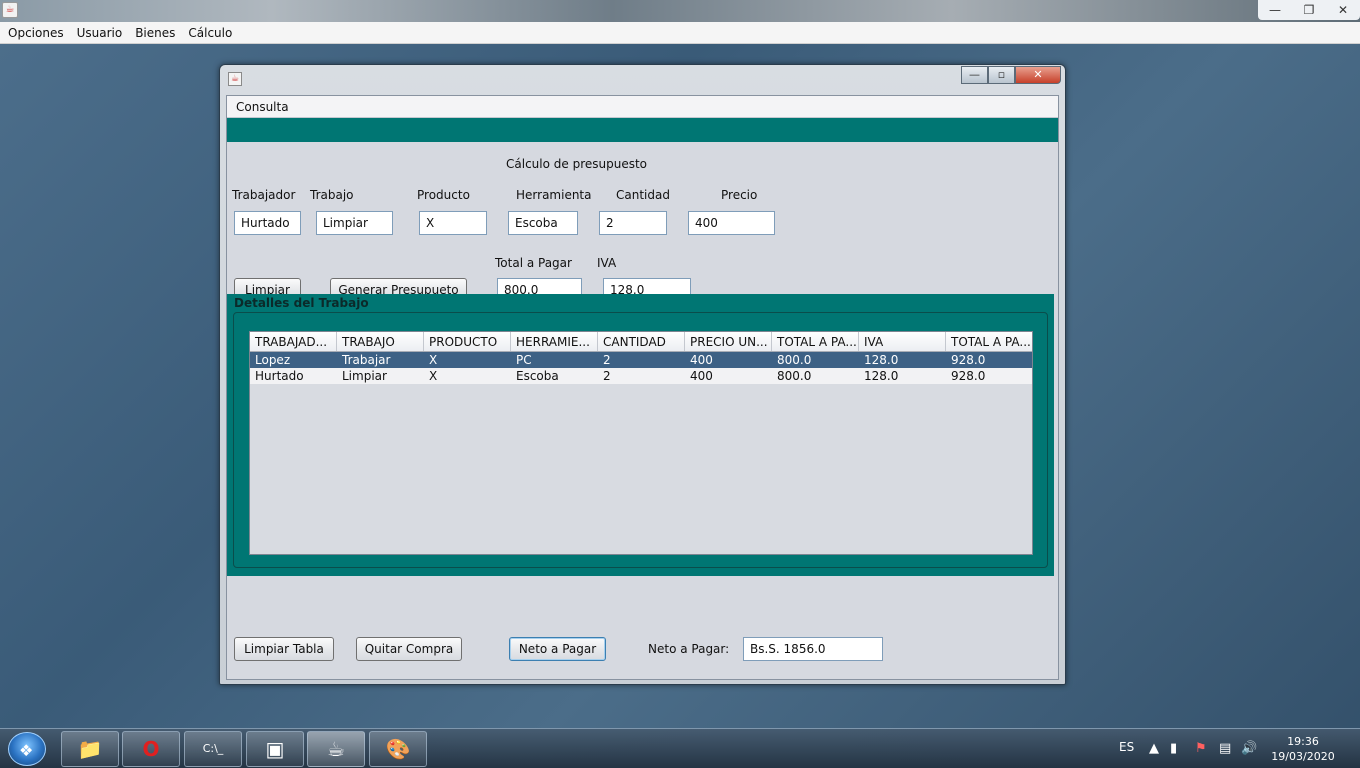 This screenshot has height=768, width=1360. Describe the element at coordinates (1303, 741) in the screenshot. I see `clock-time: 19:36` at that location.